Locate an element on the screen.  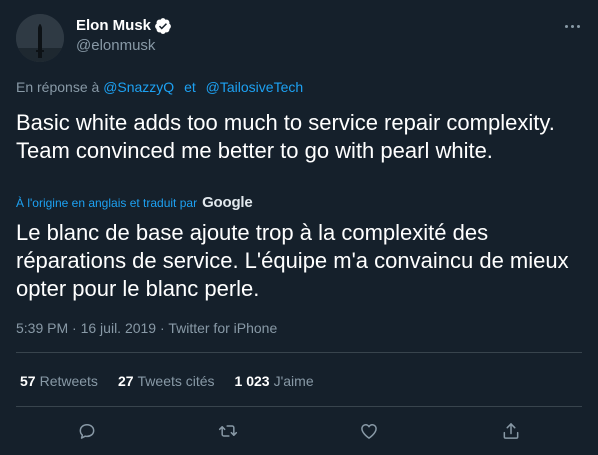
mention-link: @TailosiveTech is located at coordinates (254, 87).